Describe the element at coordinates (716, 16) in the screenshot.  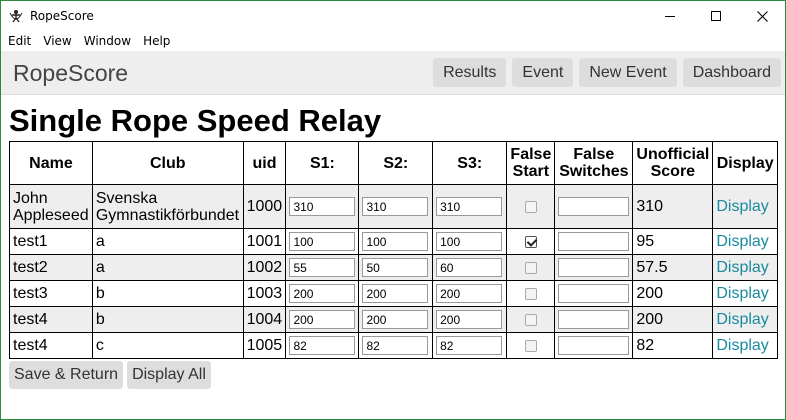
I see `maximize-icon` at that location.